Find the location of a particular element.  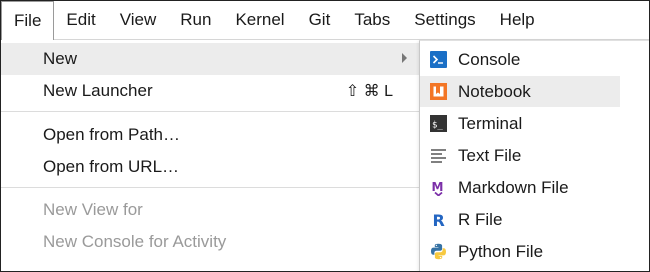

submenu-item-text-file: Text File is located at coordinates (520, 155).